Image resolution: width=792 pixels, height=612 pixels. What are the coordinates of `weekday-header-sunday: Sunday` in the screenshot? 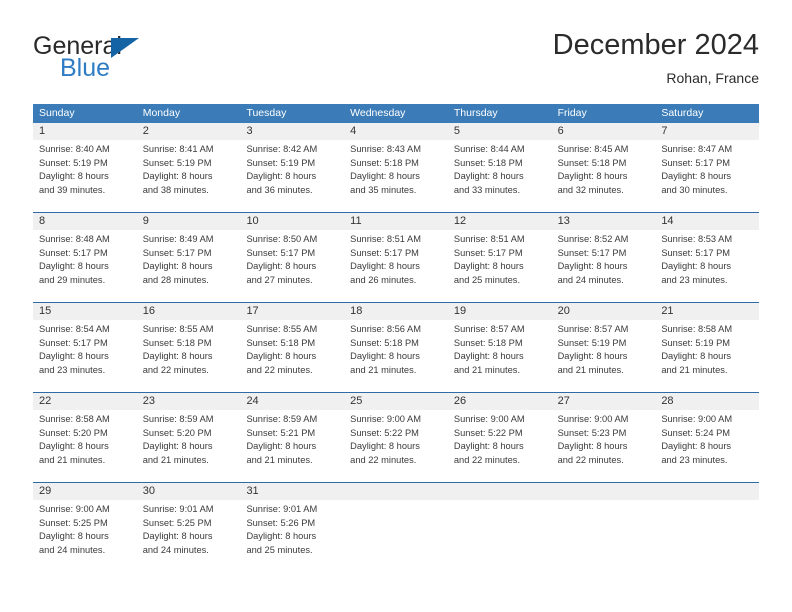 It's located at (57, 113).